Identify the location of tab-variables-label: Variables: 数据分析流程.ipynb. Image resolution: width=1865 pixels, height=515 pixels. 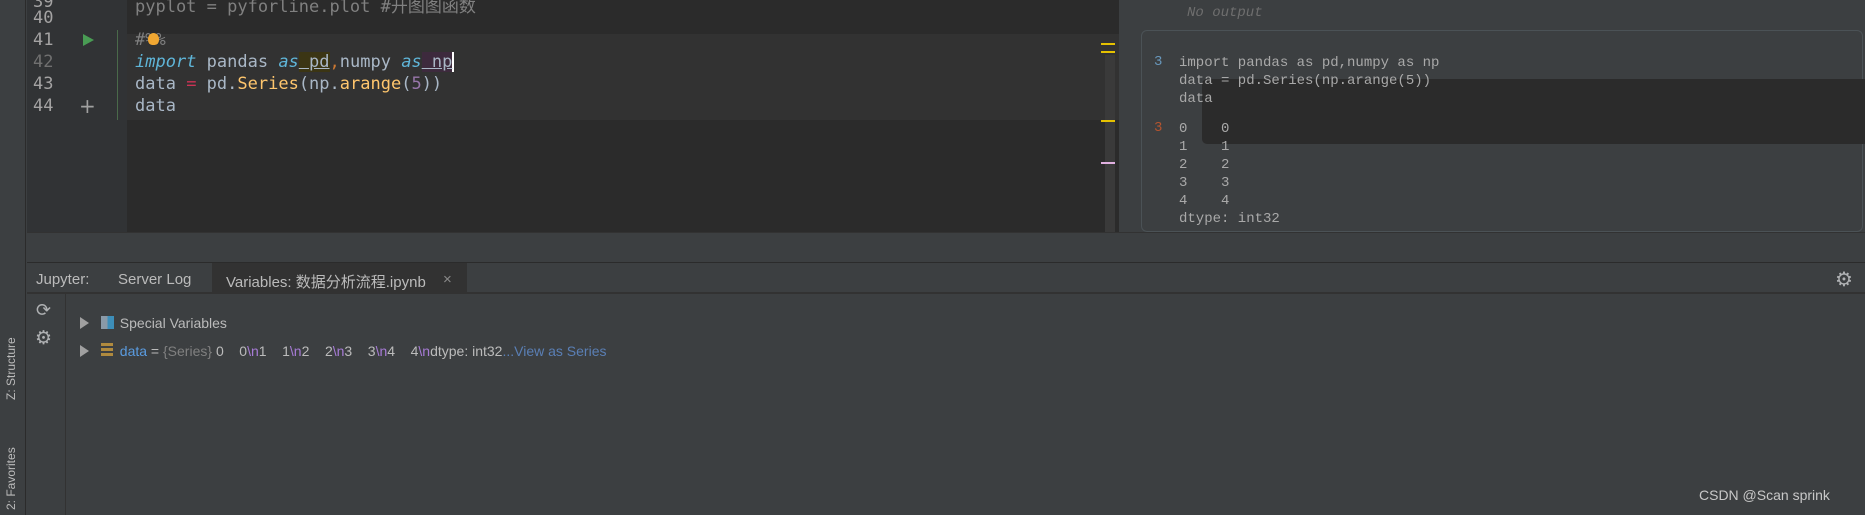
(326, 281).